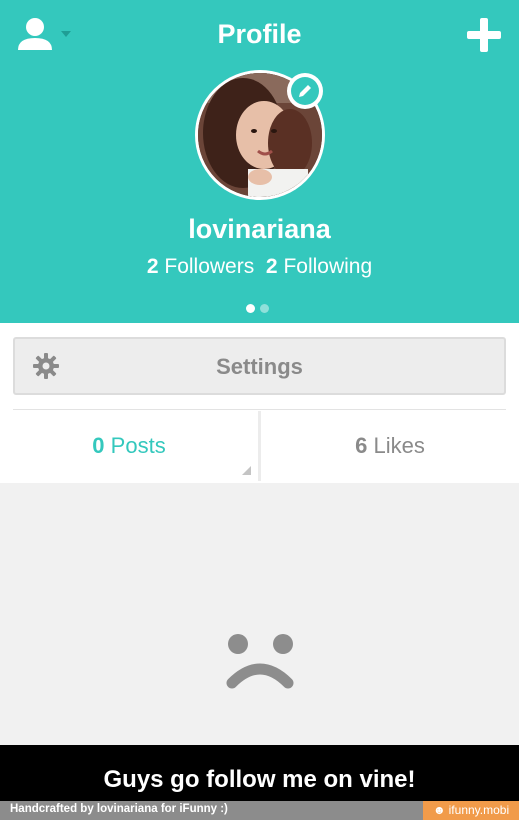  What do you see at coordinates (259, 409) in the screenshot?
I see `divider` at bounding box center [259, 409].